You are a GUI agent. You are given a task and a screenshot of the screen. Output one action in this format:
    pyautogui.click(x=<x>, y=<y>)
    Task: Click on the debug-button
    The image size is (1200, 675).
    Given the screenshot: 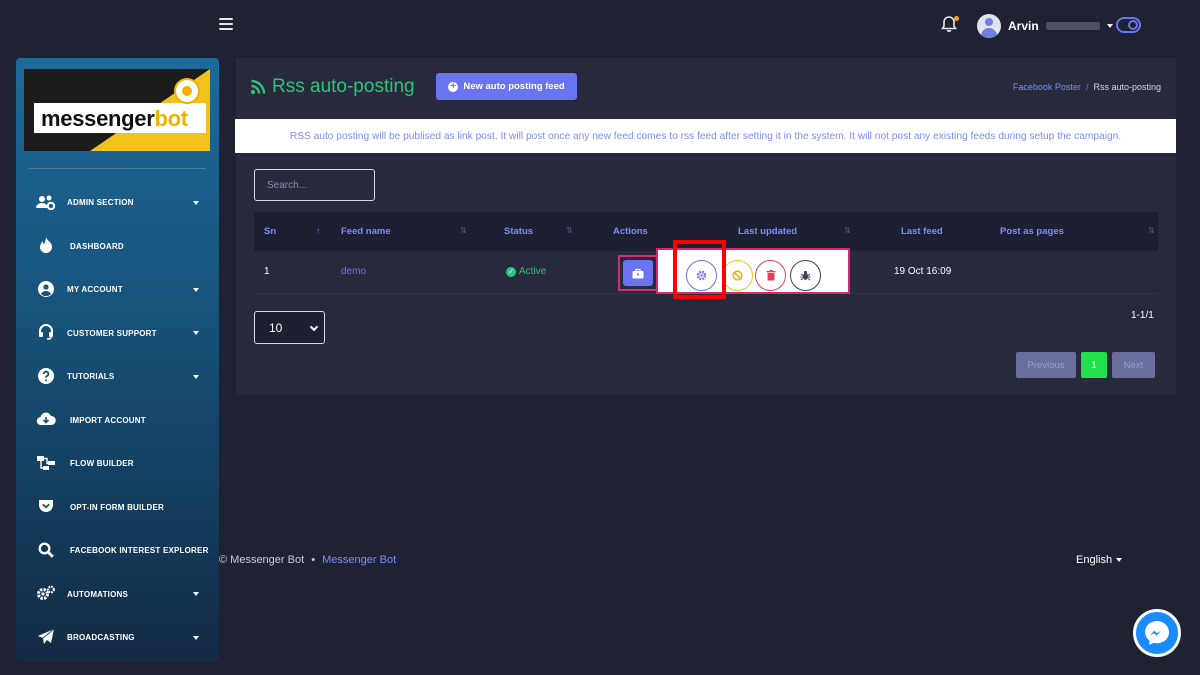 What is the action you would take?
    pyautogui.click(x=805, y=275)
    